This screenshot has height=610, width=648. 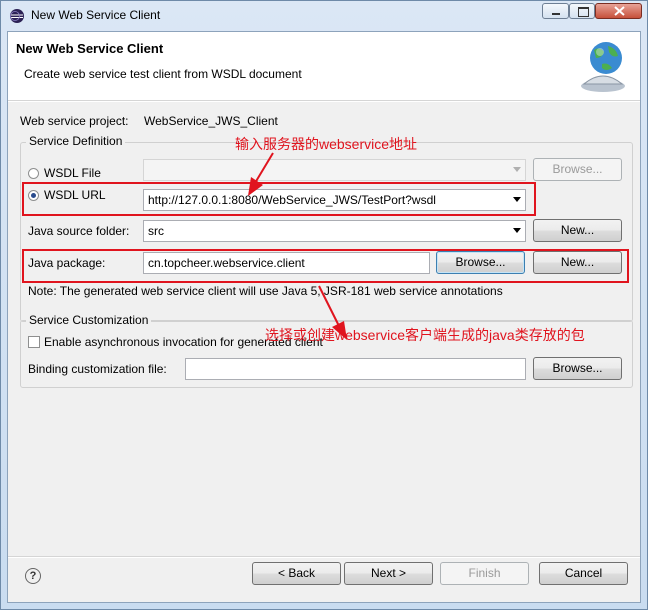 I want to click on package-annotation-text: 选择或创建webservice客户端生成的java类存放的包, so click(x=425, y=335).